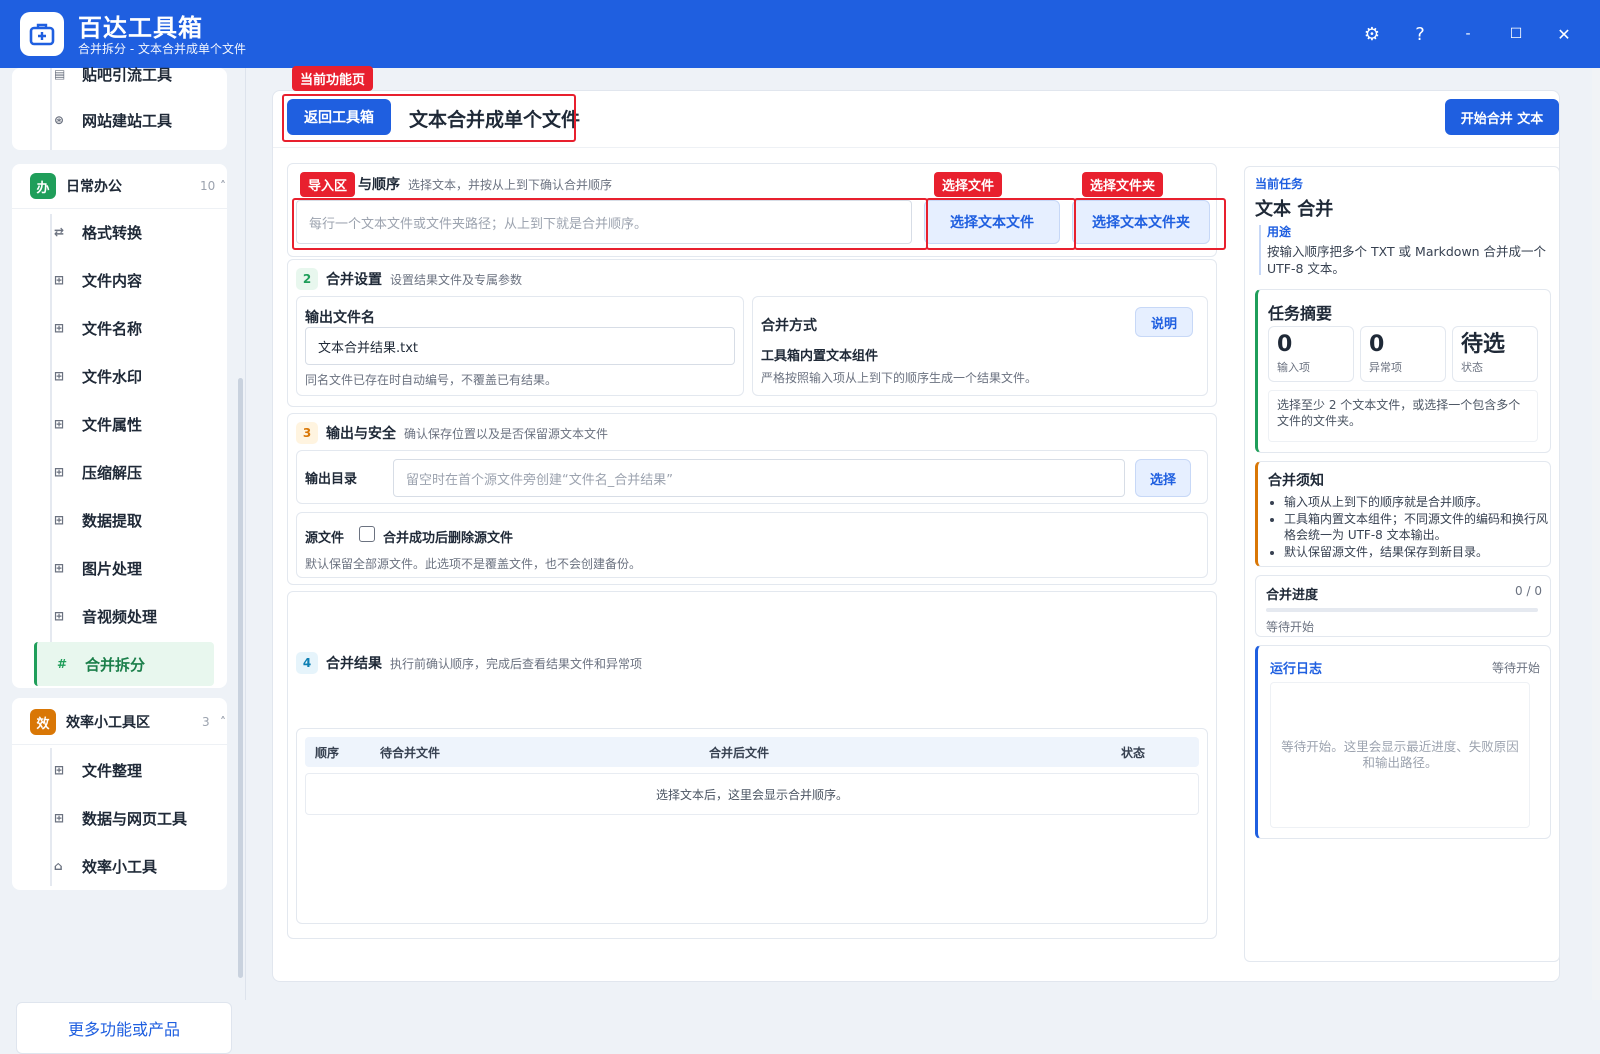 The width and height of the screenshot is (1600, 1054). I want to click on sidebar-item-office-1: ⊞ 文件内容, so click(124, 280).